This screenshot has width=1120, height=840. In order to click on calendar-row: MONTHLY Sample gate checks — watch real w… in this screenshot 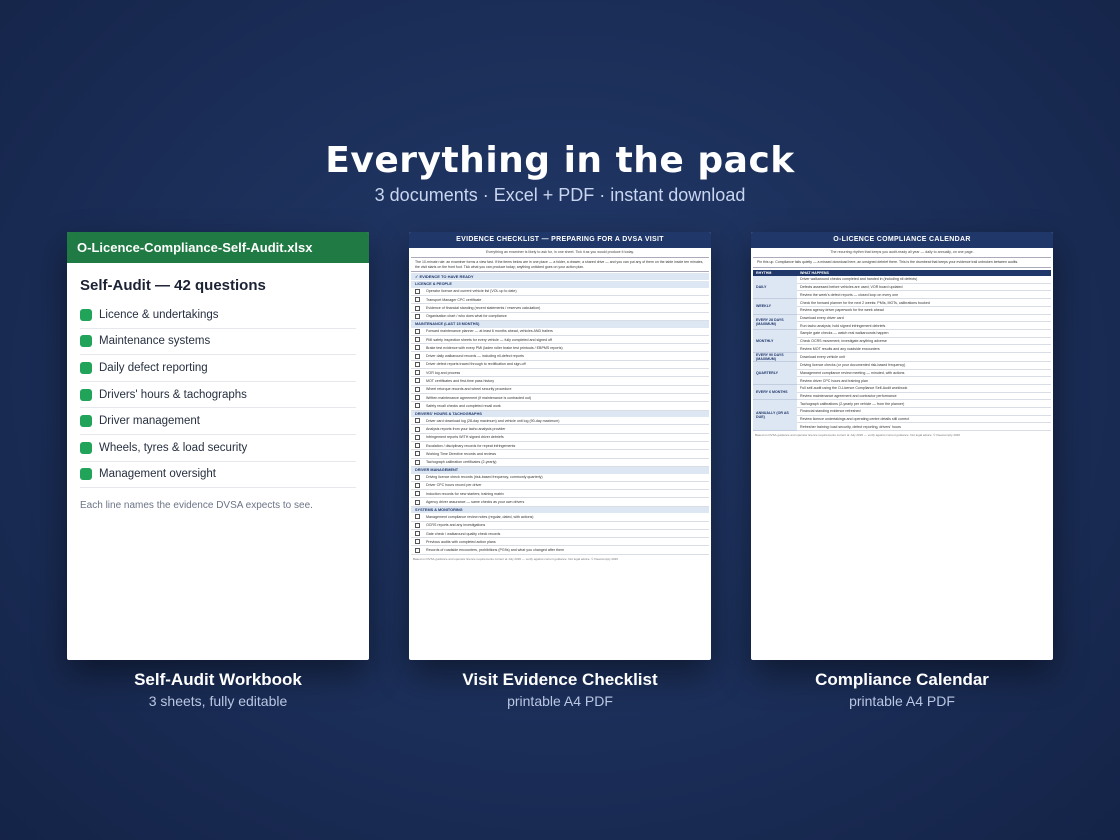, I will do `click(902, 341)`.